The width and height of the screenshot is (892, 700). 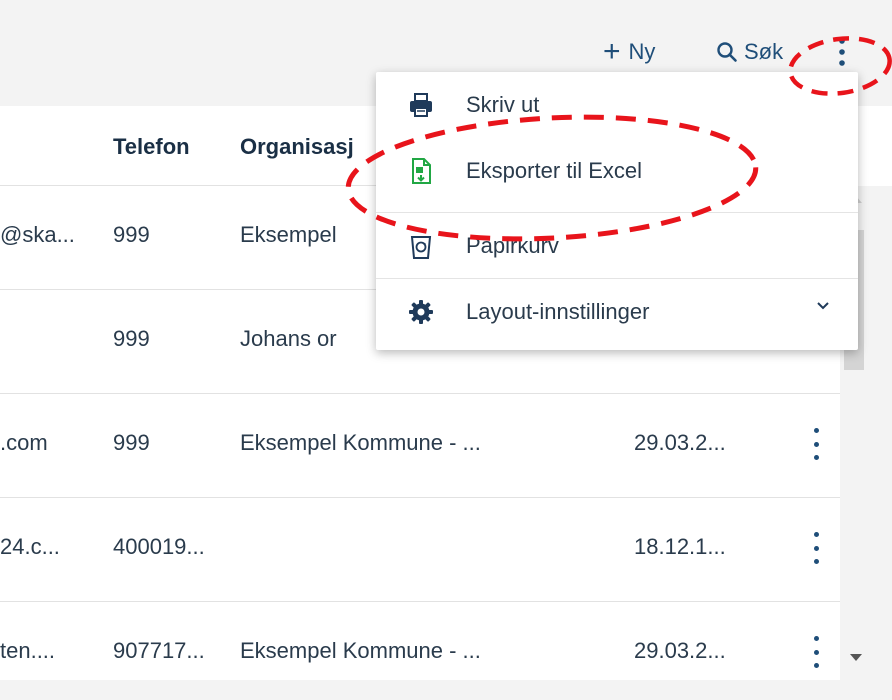 I want to click on cell-email: .com, so click(x=24, y=442).